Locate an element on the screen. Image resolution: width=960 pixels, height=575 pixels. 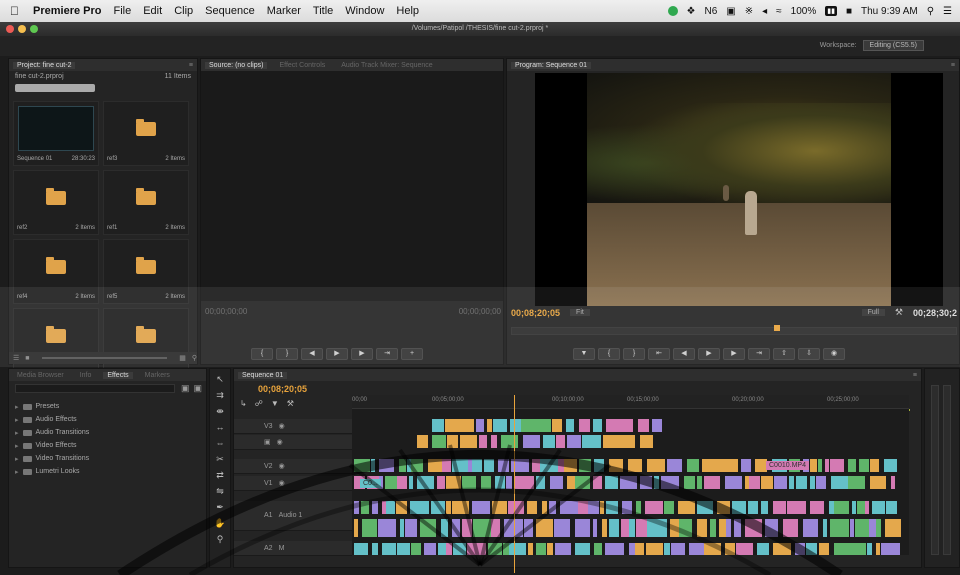
list-view-icon: ☰ is located at coordinates (16, 358).